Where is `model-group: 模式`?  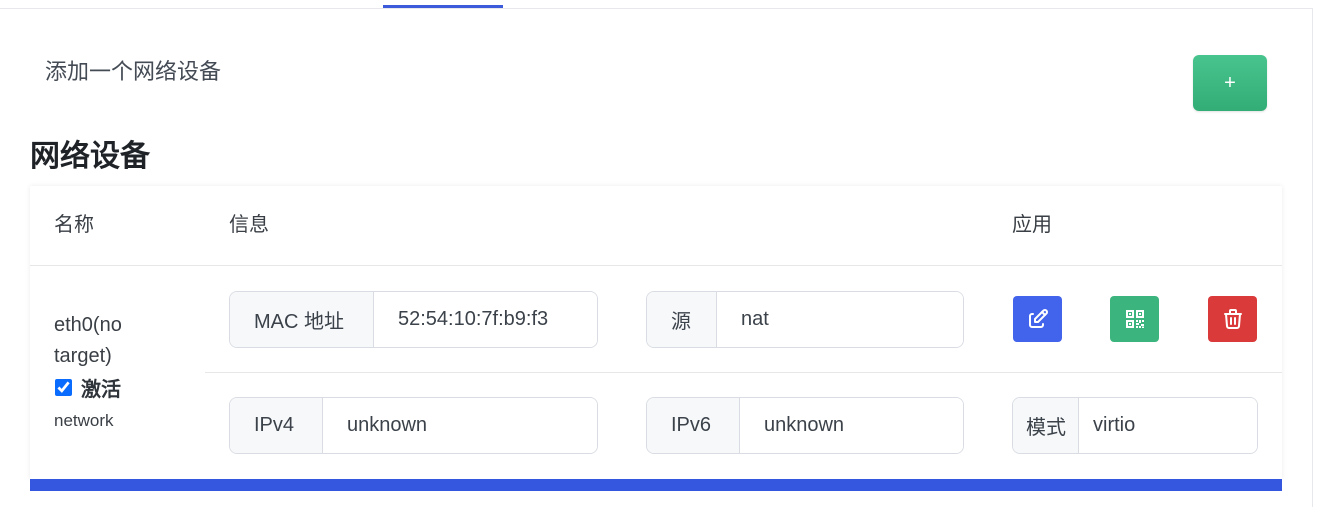
model-group: 模式 is located at coordinates (1135, 425).